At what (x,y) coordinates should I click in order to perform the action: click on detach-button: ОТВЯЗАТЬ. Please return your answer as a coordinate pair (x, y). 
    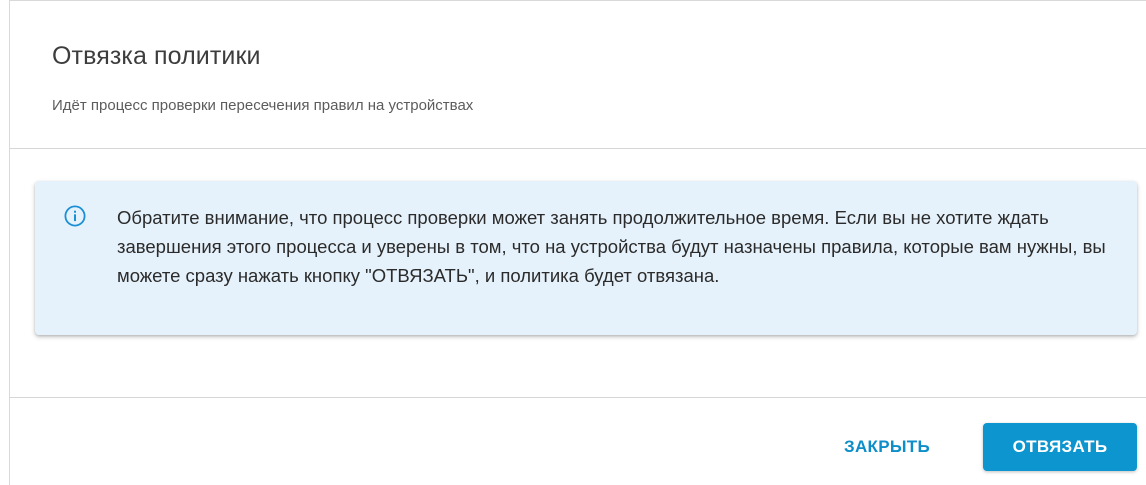
    Looking at the image, I should click on (1060, 447).